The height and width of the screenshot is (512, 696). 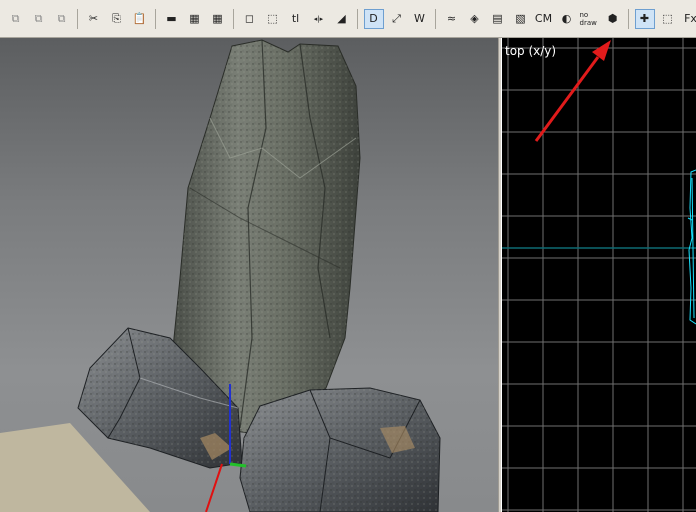 I want to click on merge-icon: ⧉, so click(x=62, y=19).